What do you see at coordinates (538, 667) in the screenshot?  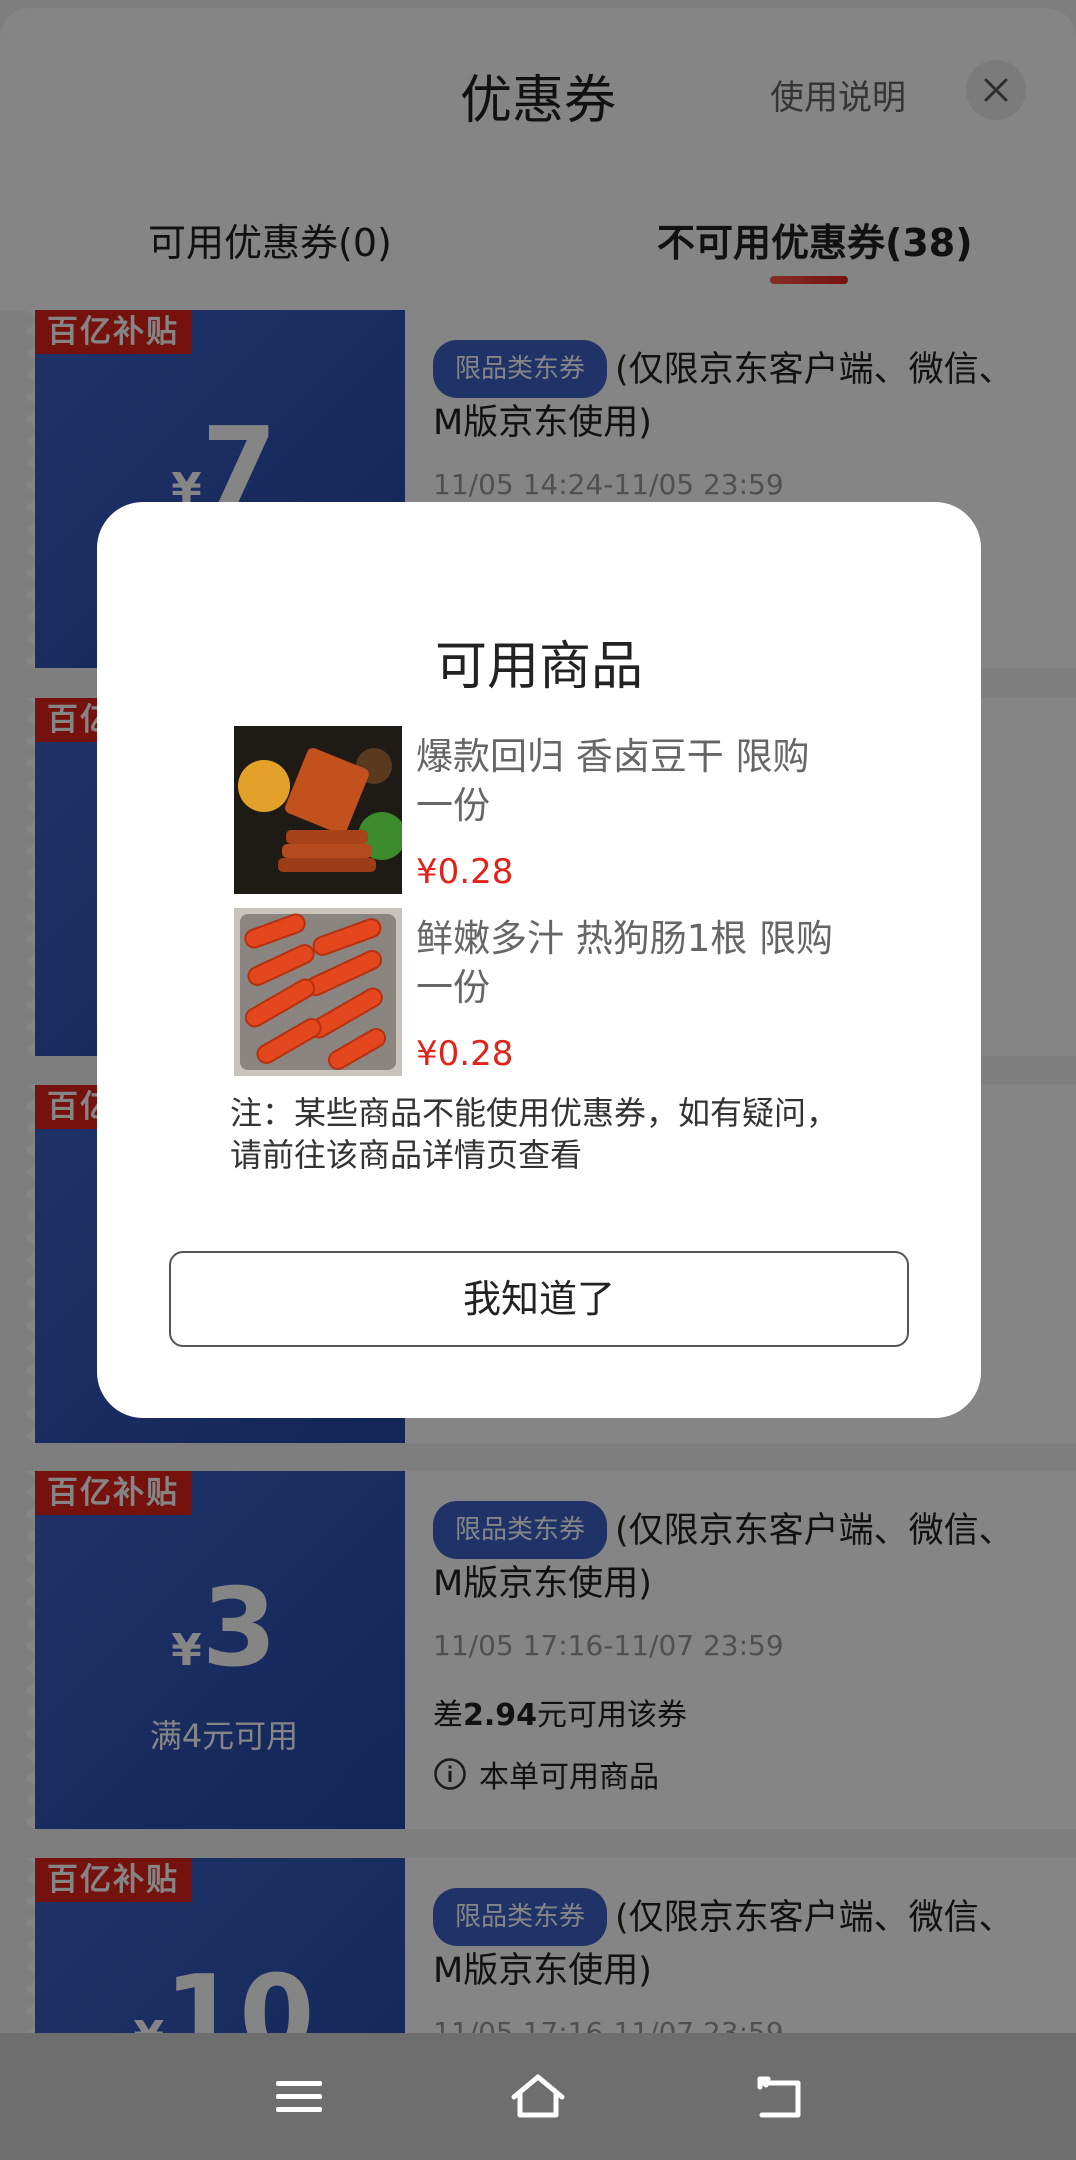 I see `dialog-title: 可用商品` at bounding box center [538, 667].